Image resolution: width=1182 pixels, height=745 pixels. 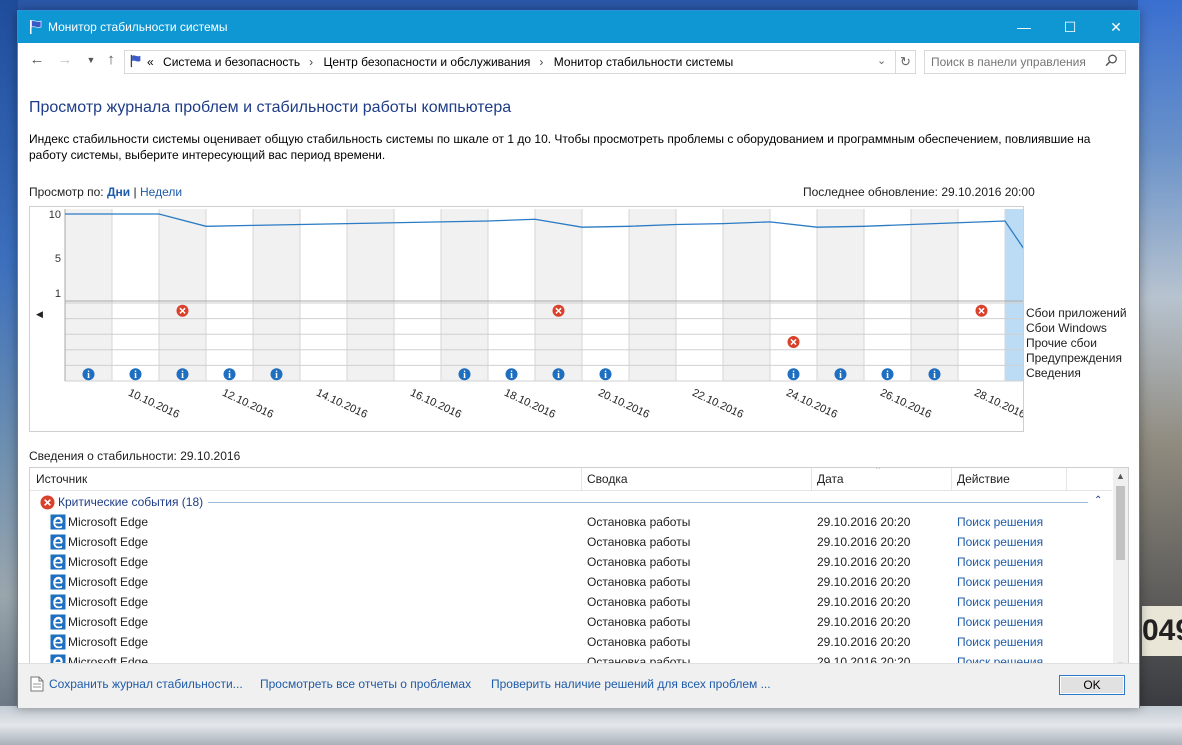 What do you see at coordinates (1076, 313) in the screenshot?
I see `legend-app-failures: Сбои приложений` at bounding box center [1076, 313].